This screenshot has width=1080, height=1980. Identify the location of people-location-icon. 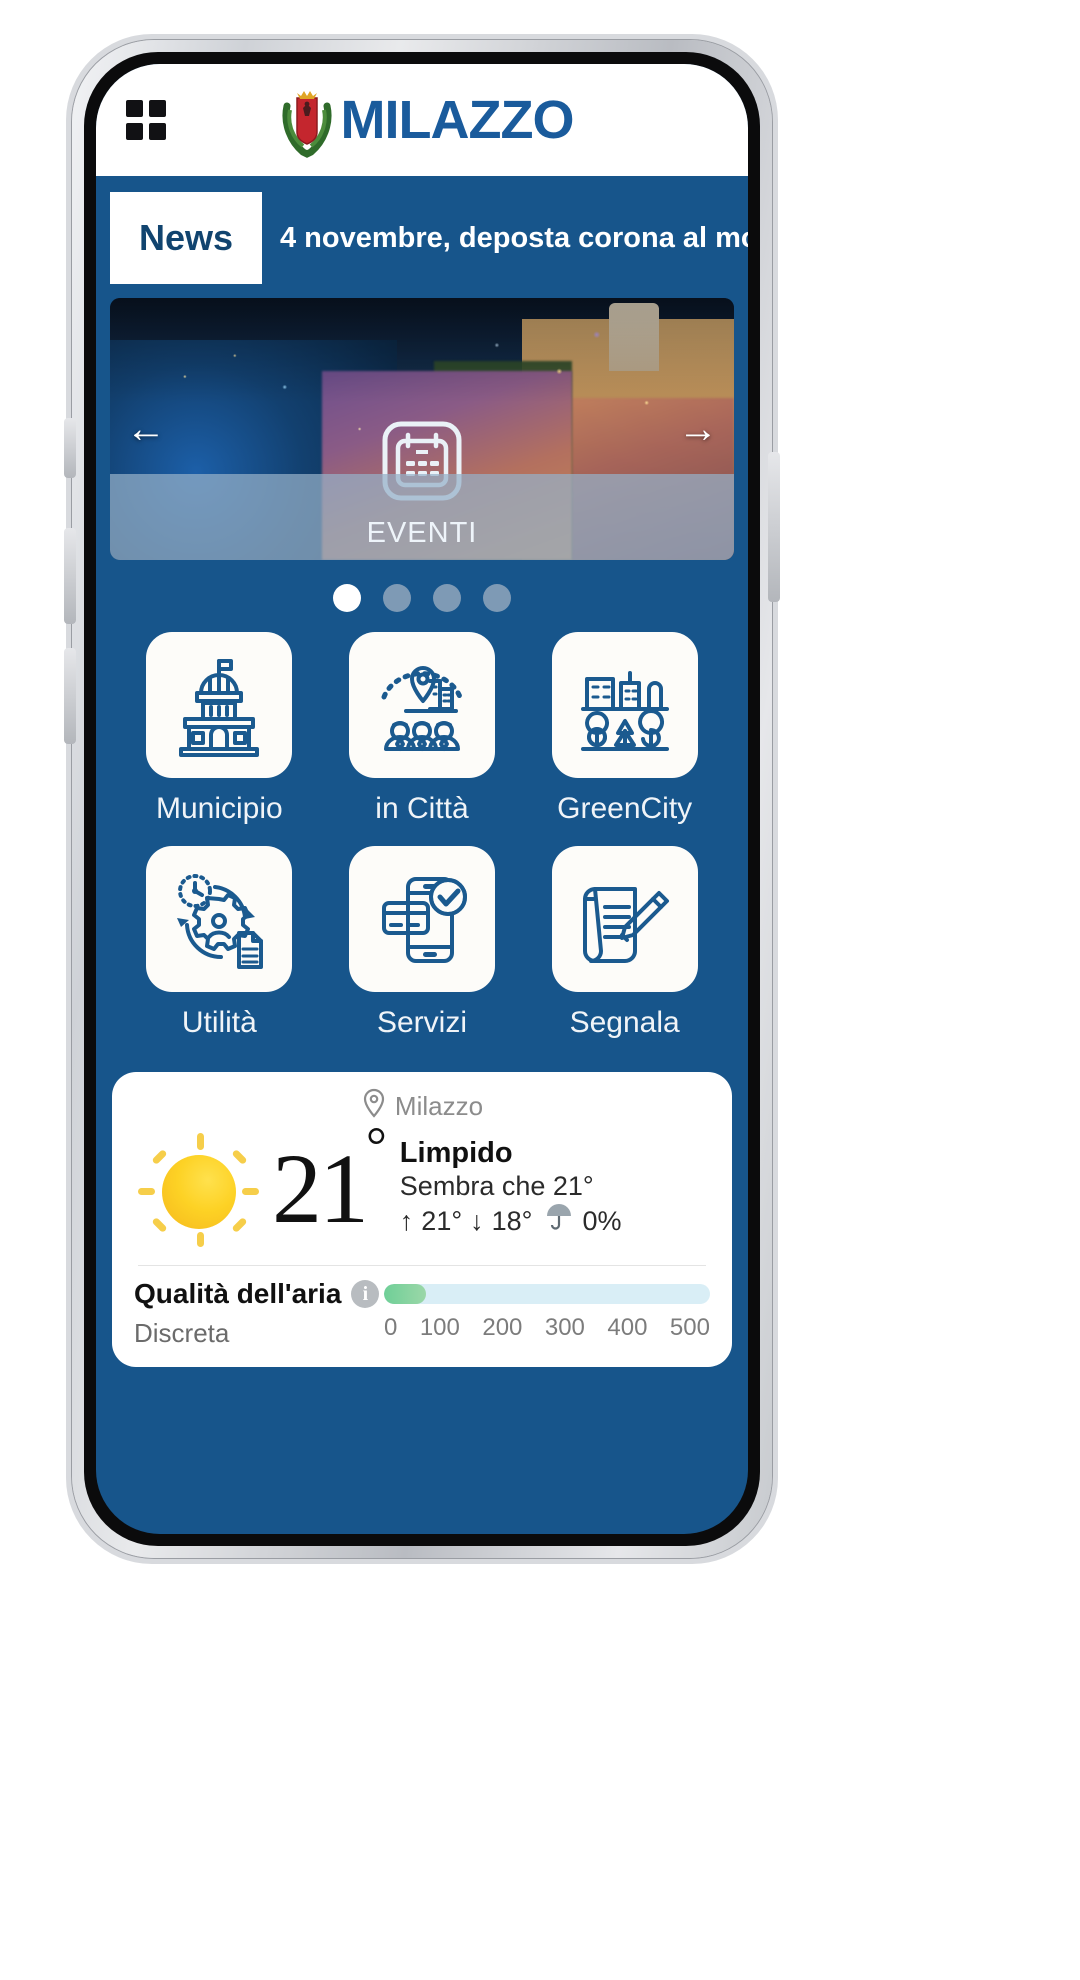
(421, 705).